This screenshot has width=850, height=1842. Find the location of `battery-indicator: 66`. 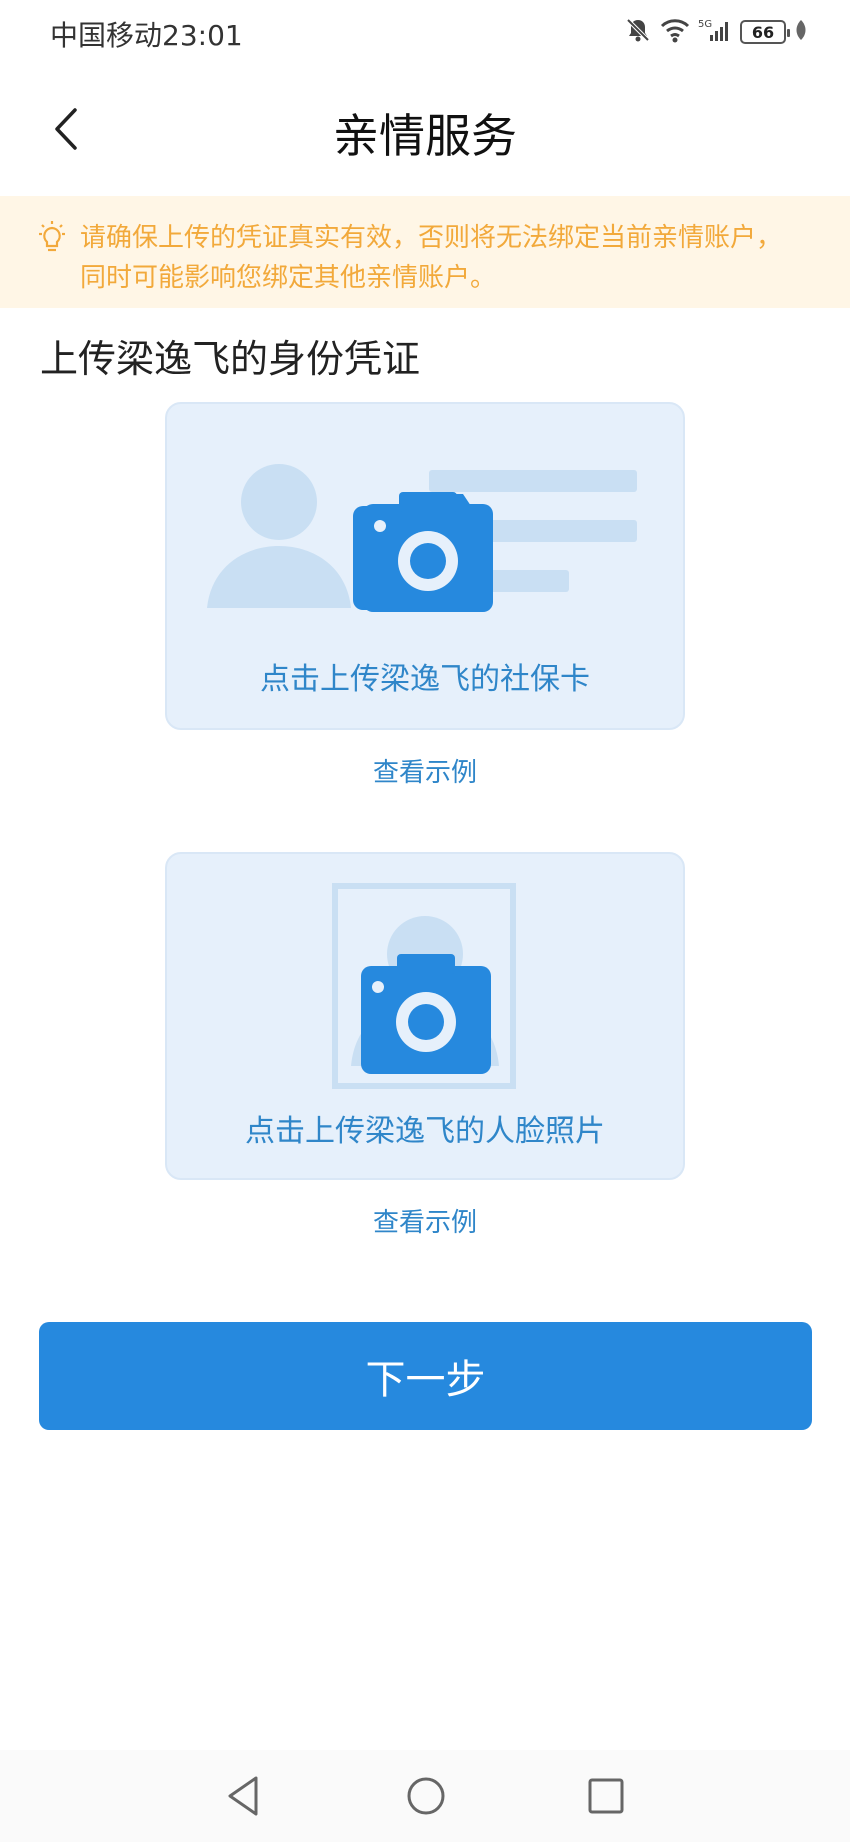

battery-indicator: 66 is located at coordinates (765, 32).